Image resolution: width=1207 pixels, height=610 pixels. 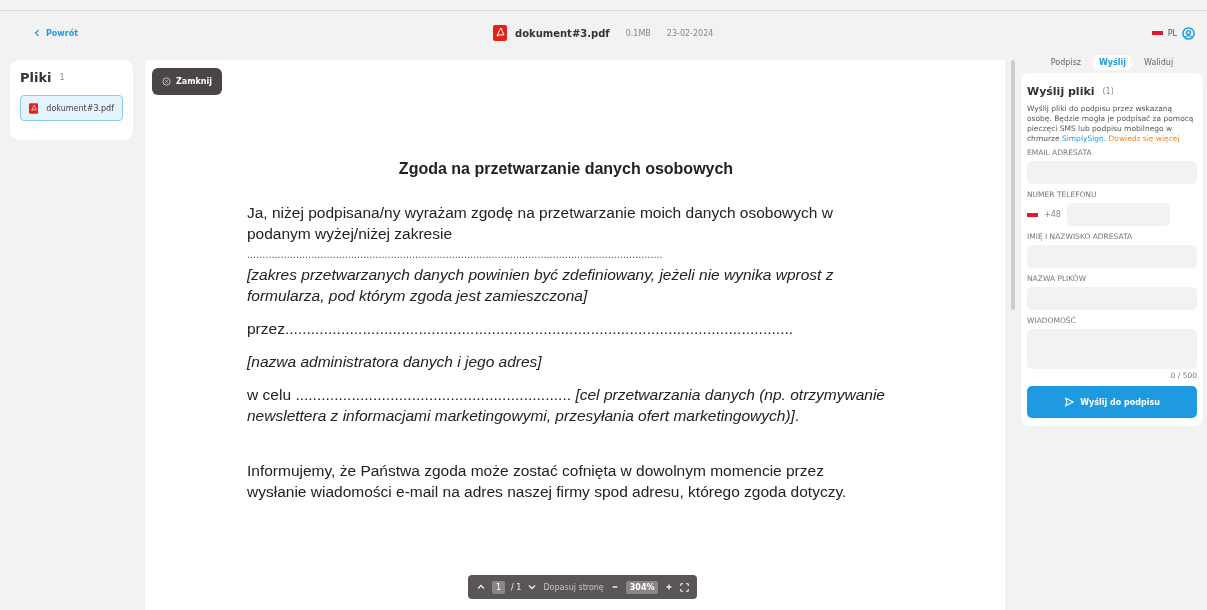 I want to click on close-icon, so click(x=166, y=81).